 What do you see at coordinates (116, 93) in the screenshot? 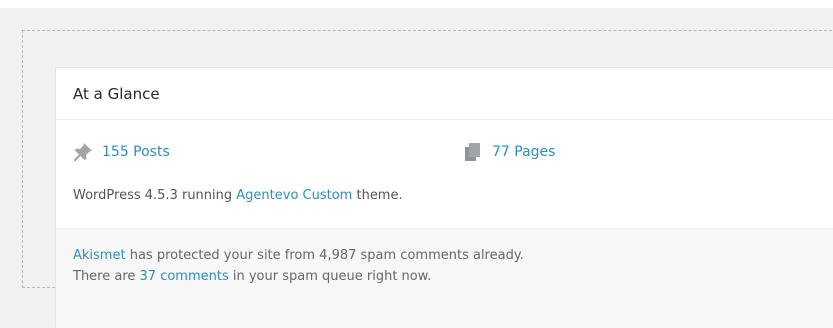
I see `widget-title: At a Glance` at bounding box center [116, 93].